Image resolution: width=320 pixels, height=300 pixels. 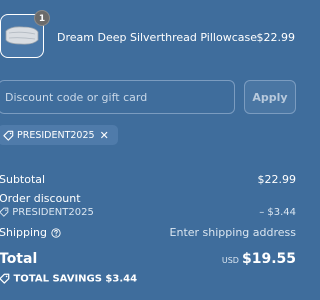 I want to click on shipping-label-wrap: Shipping, so click(x=30, y=232).